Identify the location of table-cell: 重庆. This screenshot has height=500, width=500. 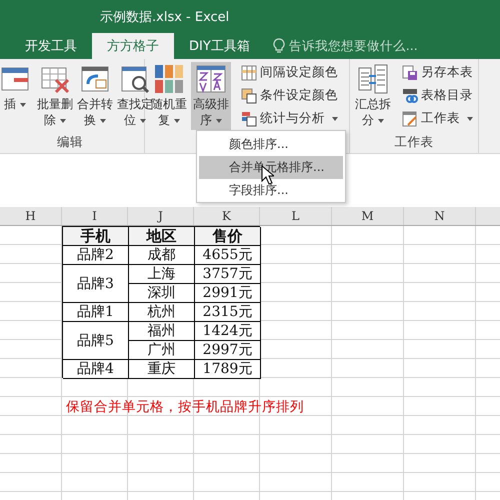
(162, 369).